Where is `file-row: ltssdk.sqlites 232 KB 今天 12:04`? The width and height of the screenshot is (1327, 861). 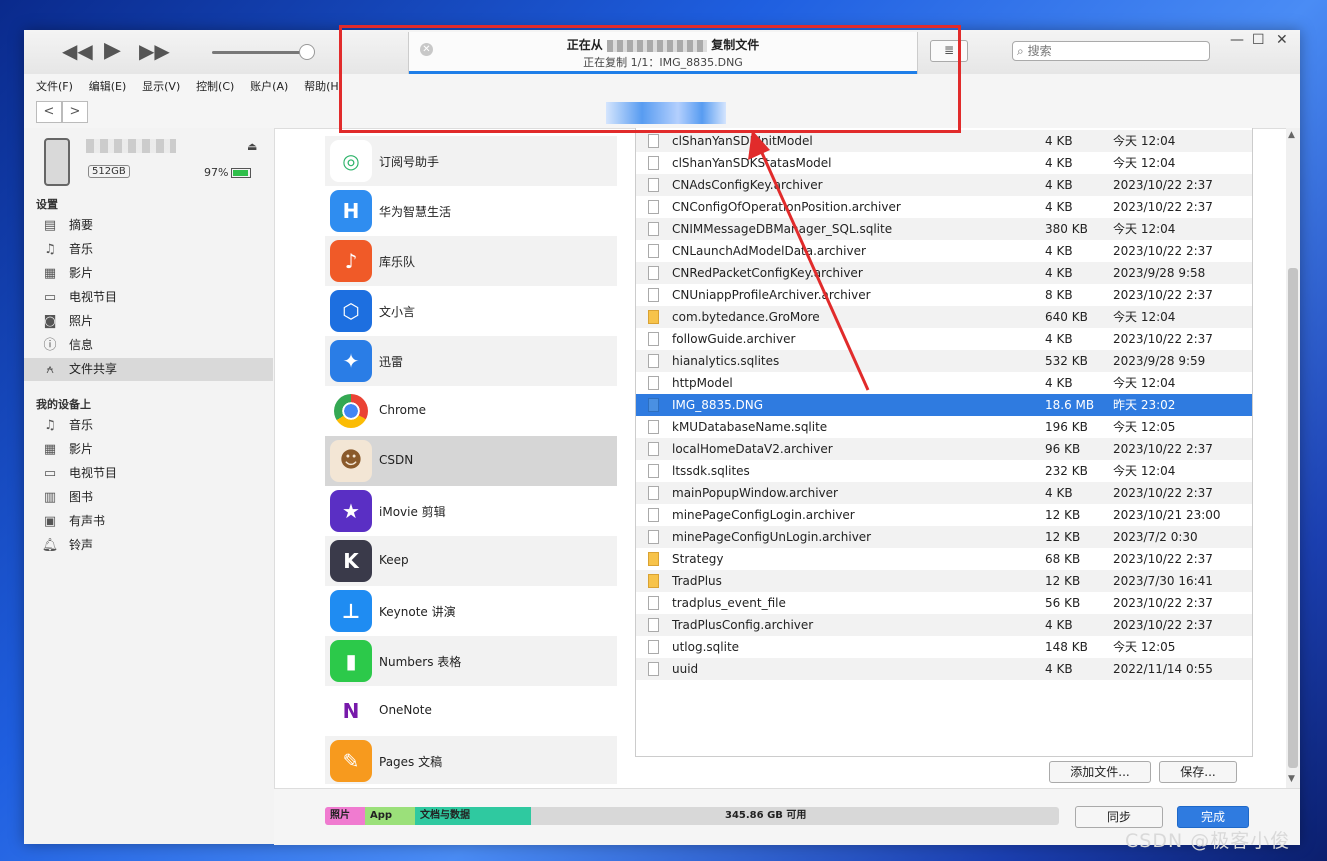 file-row: ltssdk.sqlites 232 KB 今天 12:04 is located at coordinates (944, 471).